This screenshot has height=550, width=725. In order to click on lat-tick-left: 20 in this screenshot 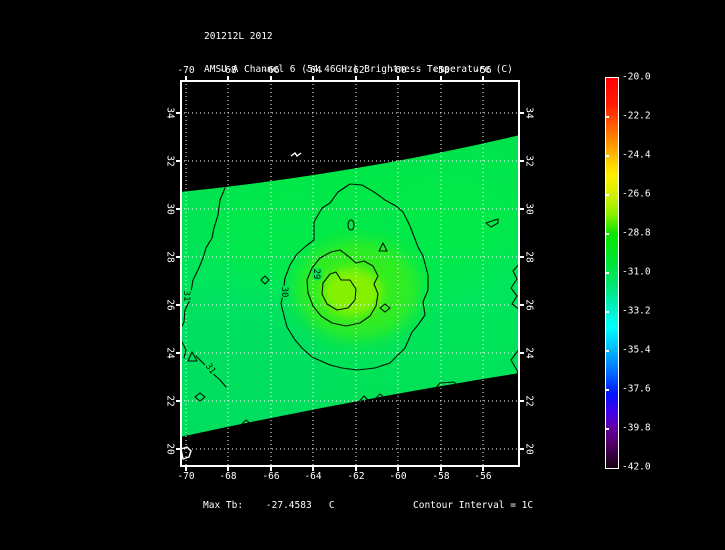, I will do `click(170, 449)`.